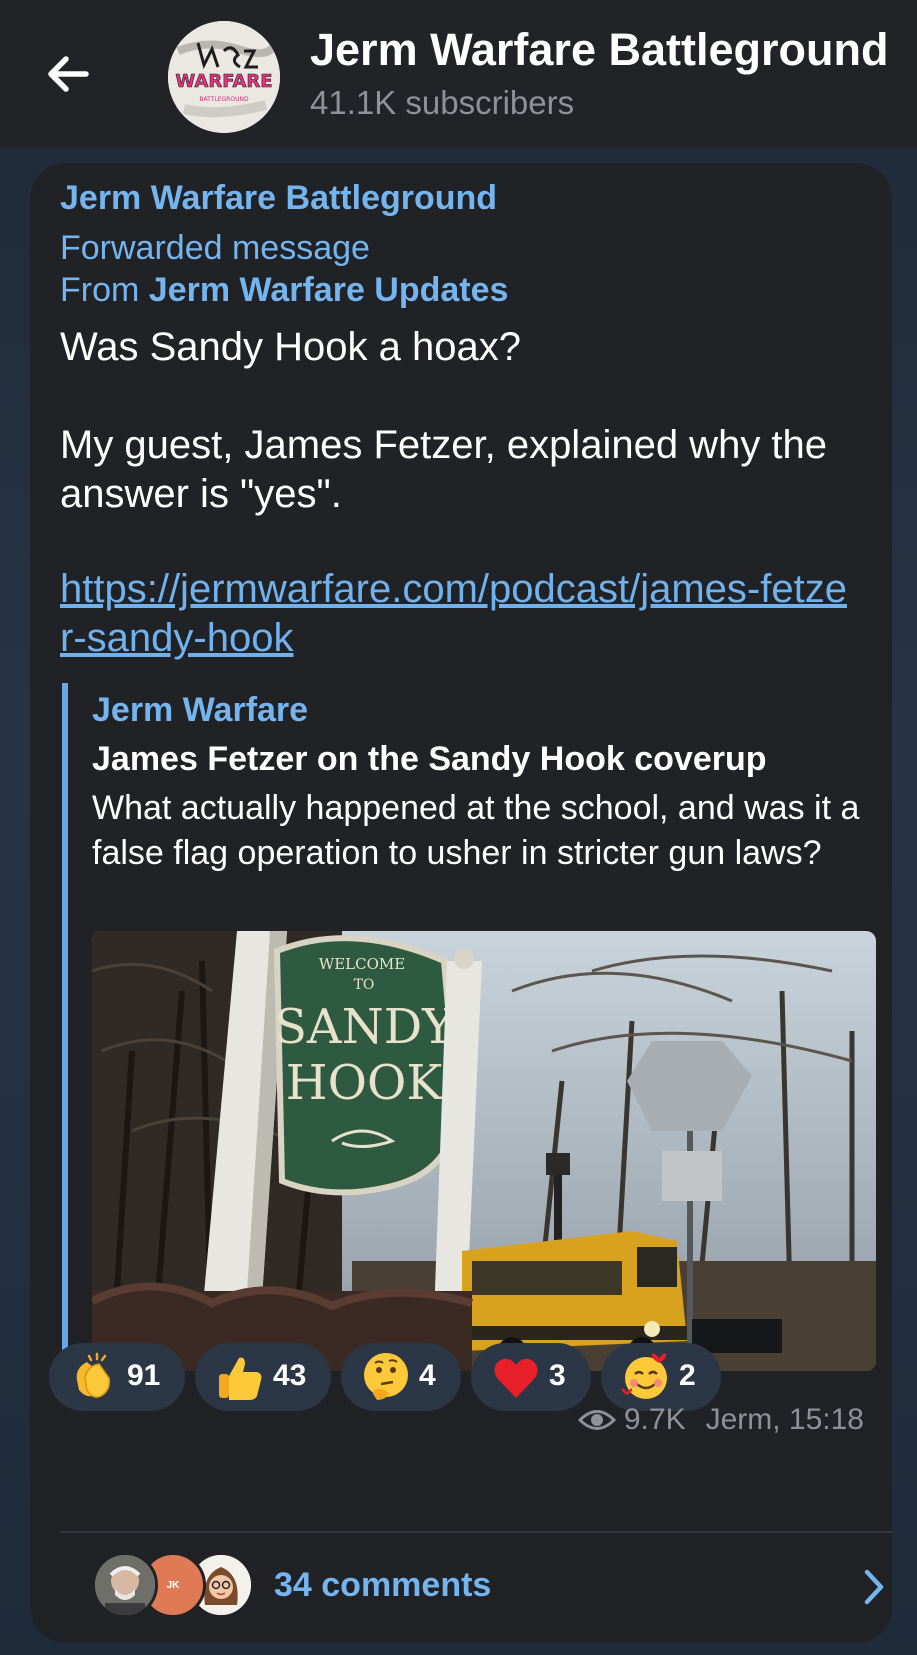 The image size is (917, 1655). Describe the element at coordinates (223, 81) in the screenshot. I see `svg-text: WARFARE` at that location.